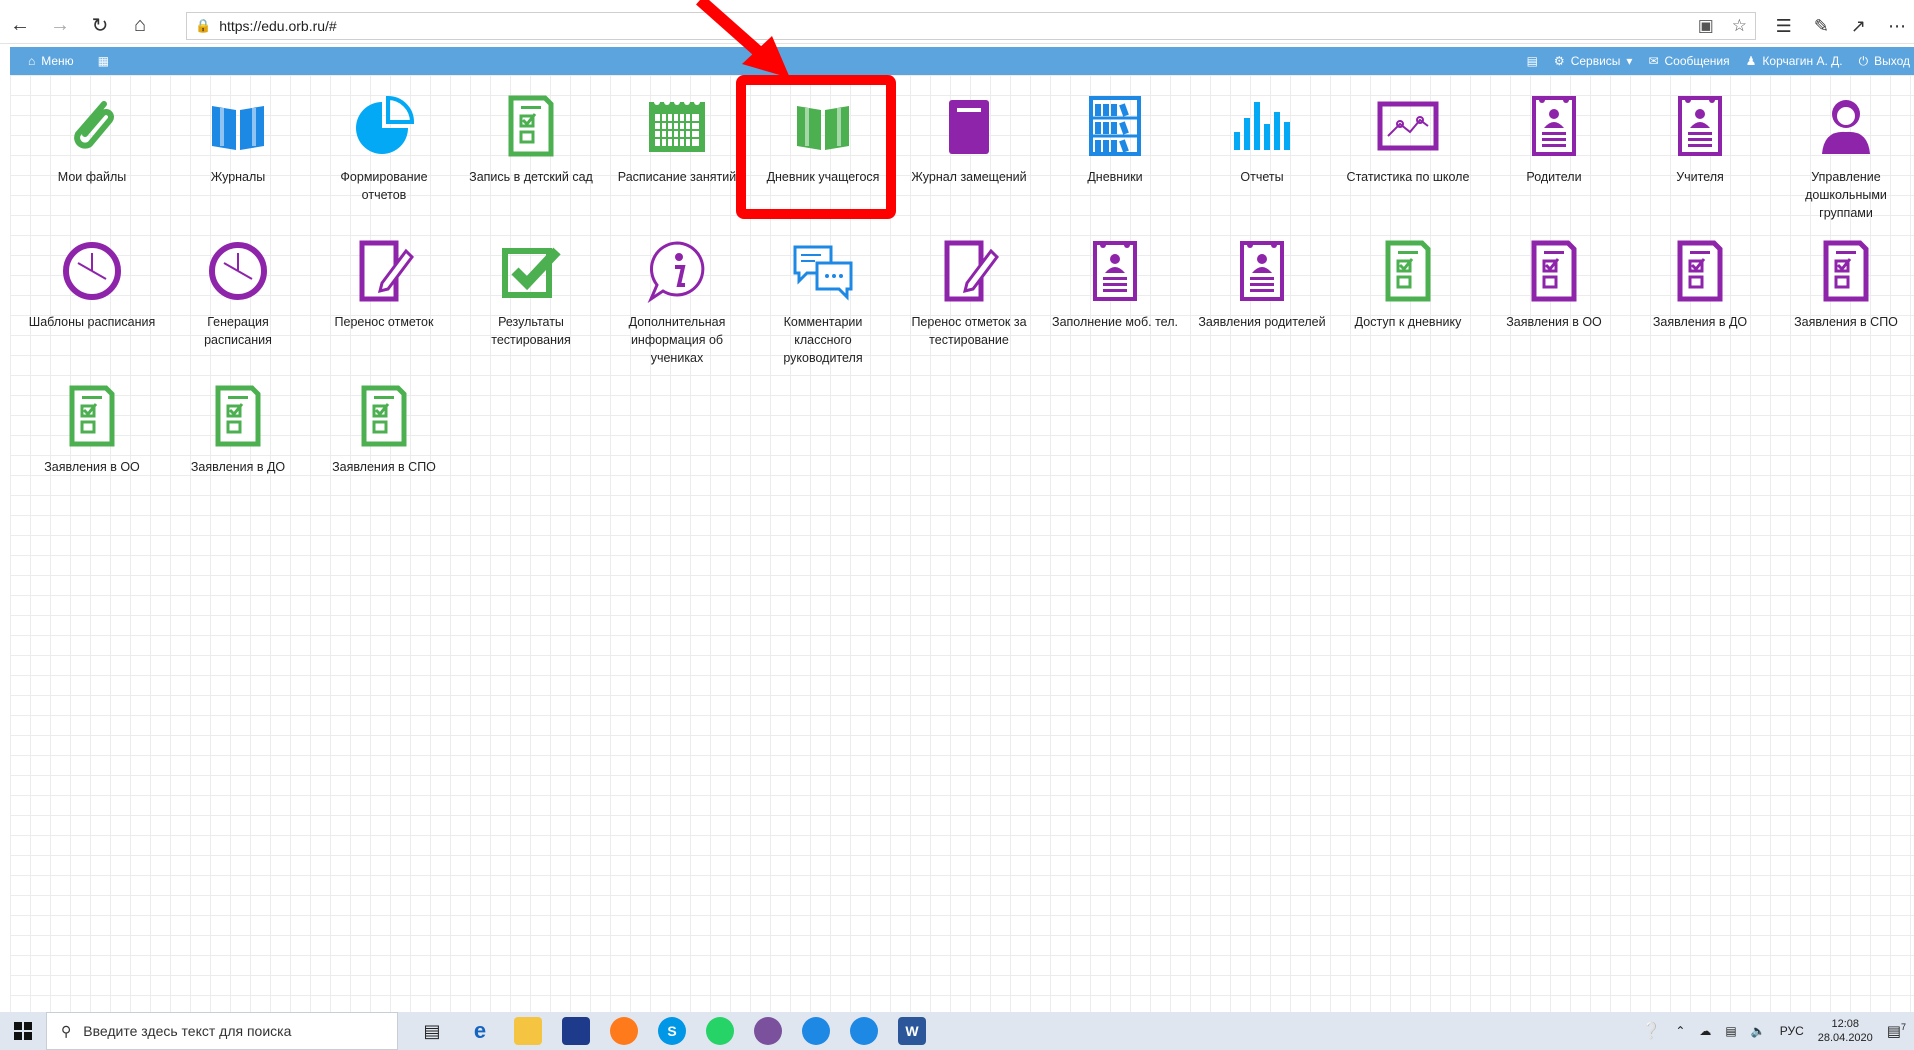  Describe the element at coordinates (531, 271) in the screenshot. I see `checkmark-icon` at that location.